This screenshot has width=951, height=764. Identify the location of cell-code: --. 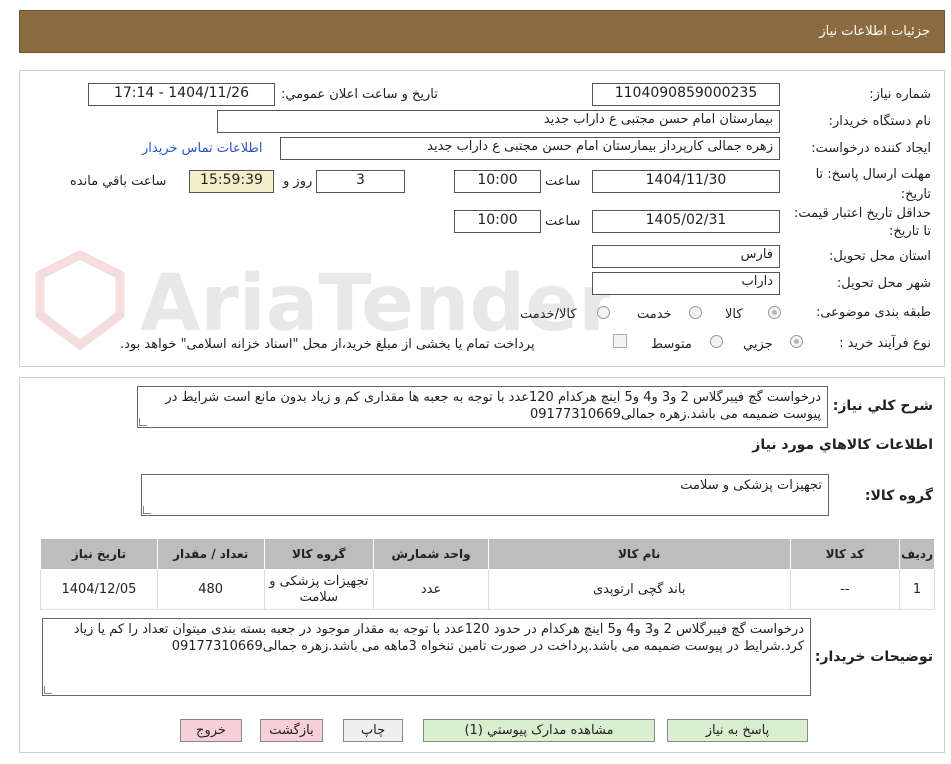
(845, 589).